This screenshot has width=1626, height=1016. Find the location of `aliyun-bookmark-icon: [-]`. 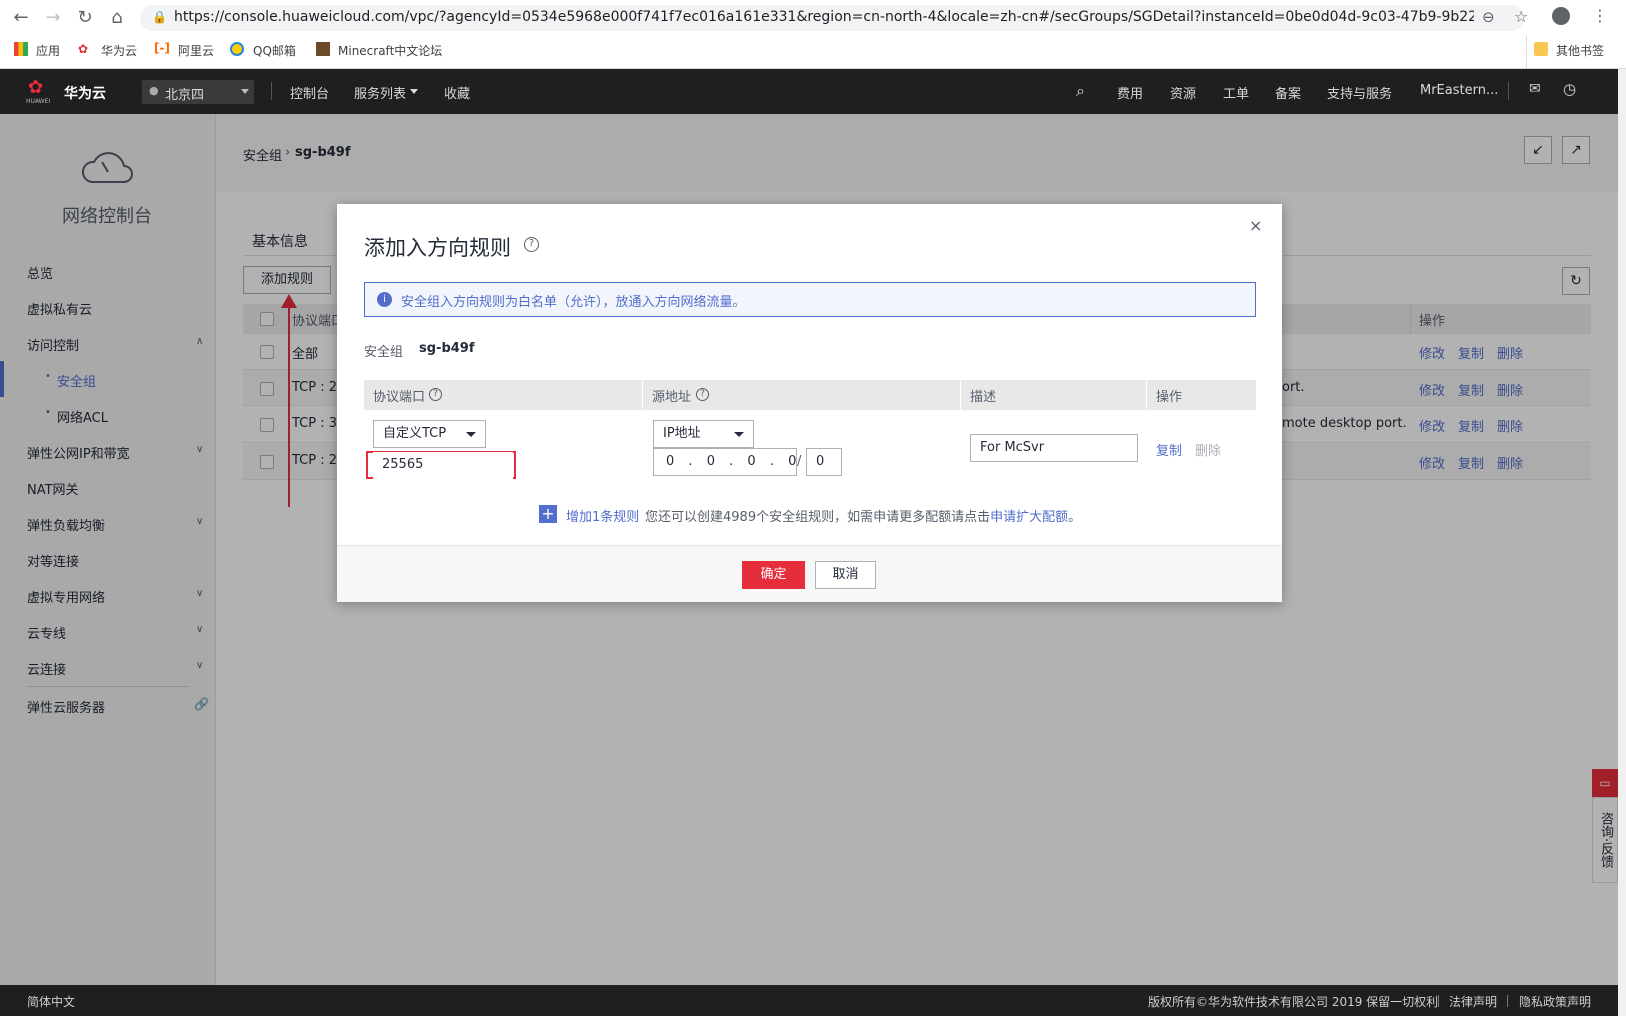

aliyun-bookmark-icon: [-] is located at coordinates (162, 48).